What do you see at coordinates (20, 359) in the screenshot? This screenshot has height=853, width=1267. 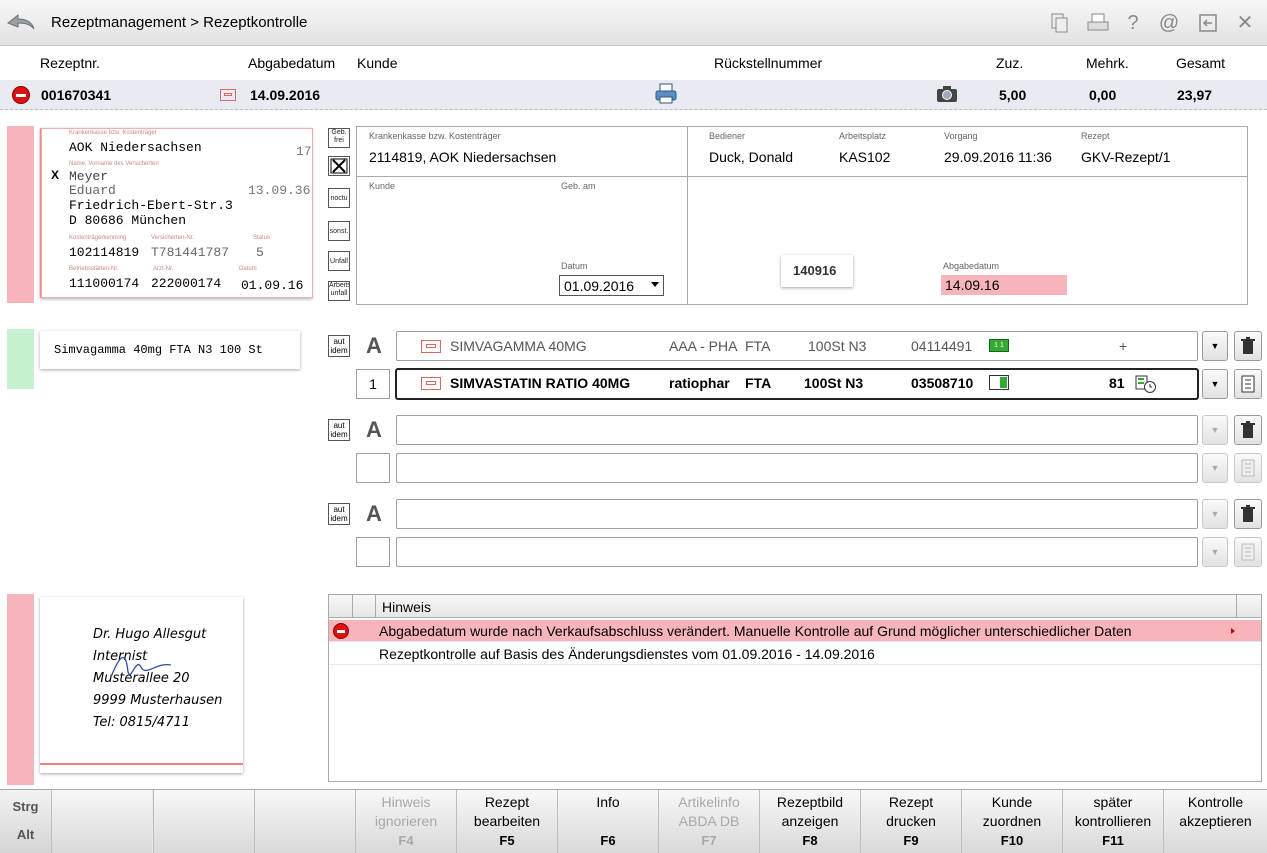 I see `status-bar-article` at bounding box center [20, 359].